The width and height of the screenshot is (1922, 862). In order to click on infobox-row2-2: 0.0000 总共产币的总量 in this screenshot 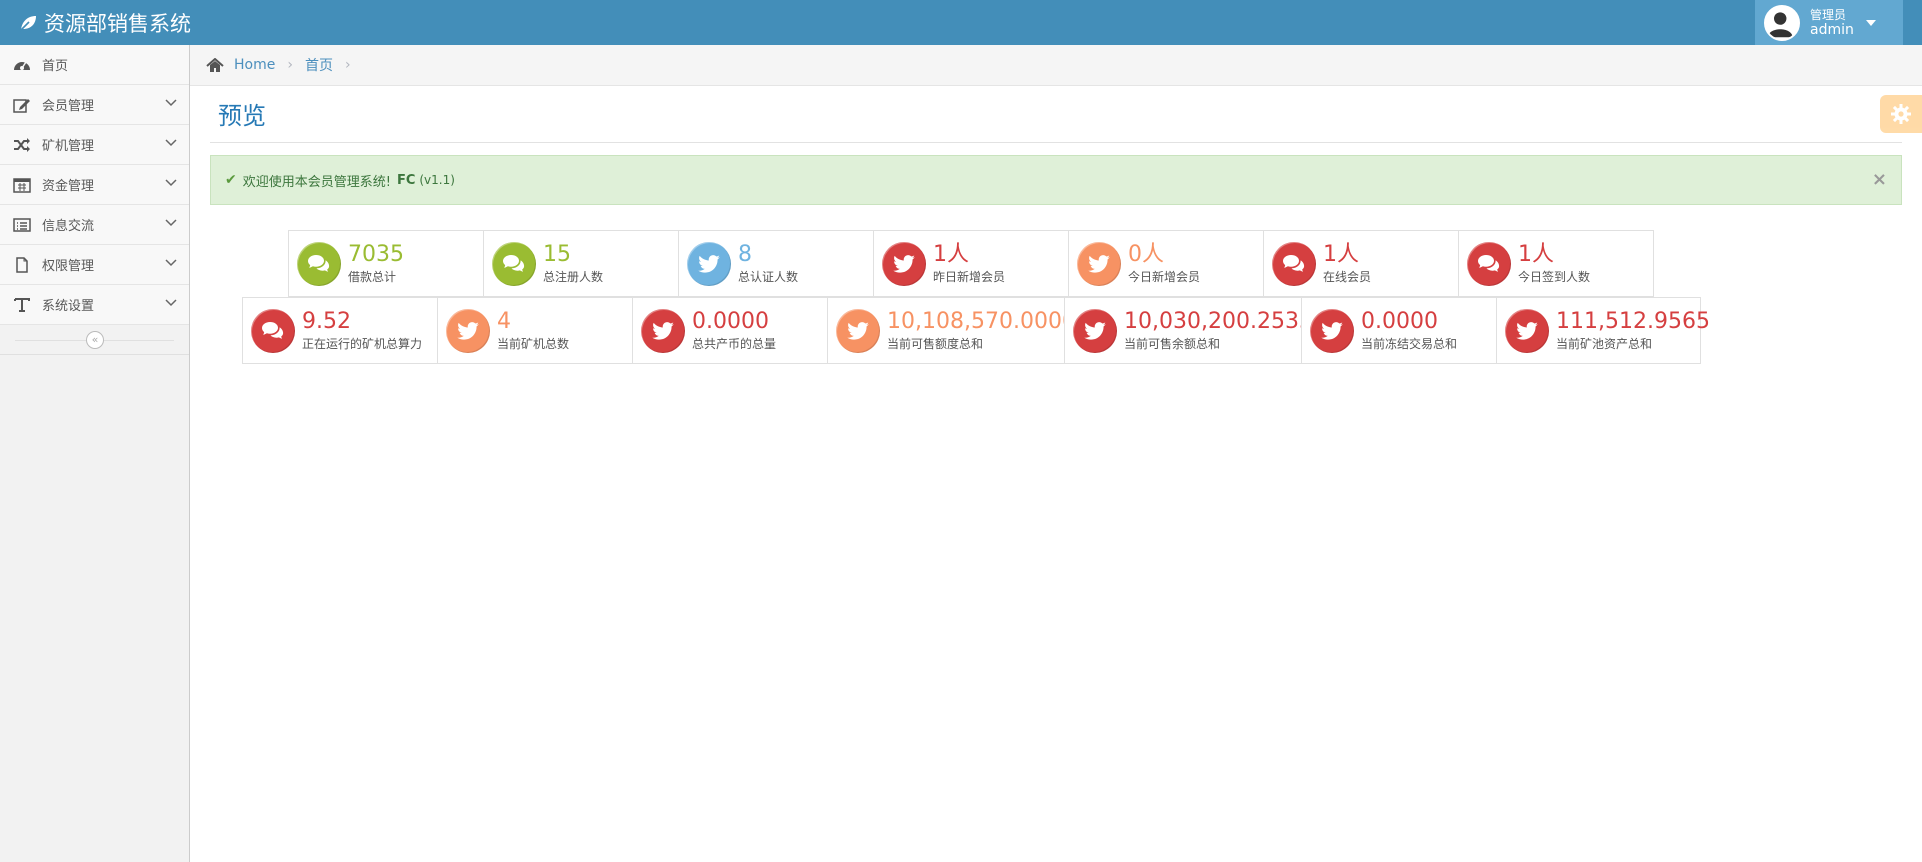, I will do `click(730, 330)`.